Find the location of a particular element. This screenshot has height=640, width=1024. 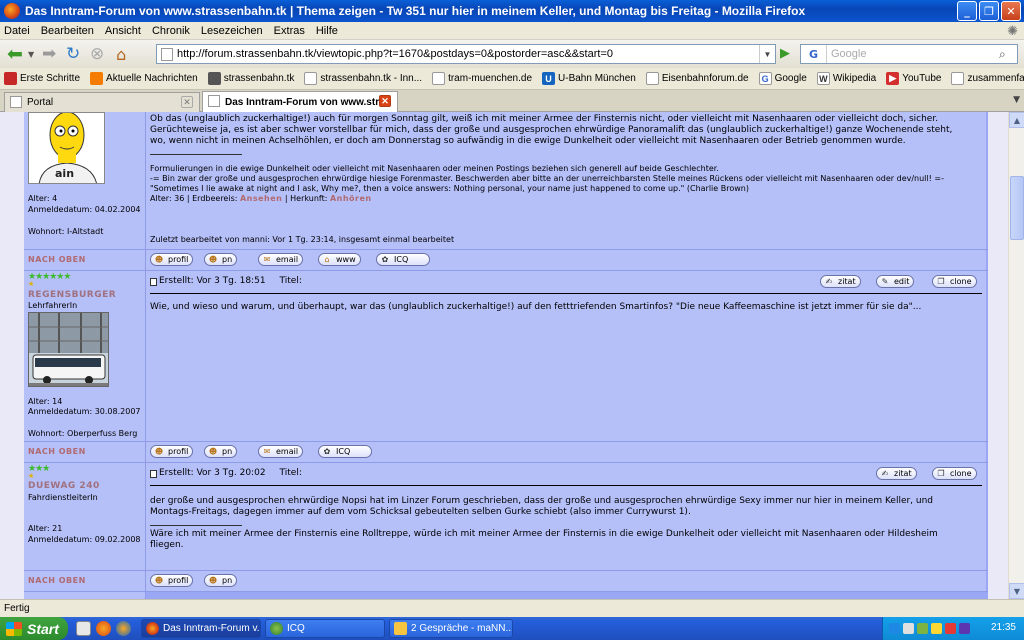

maximize-button: ❐ is located at coordinates (989, 11).